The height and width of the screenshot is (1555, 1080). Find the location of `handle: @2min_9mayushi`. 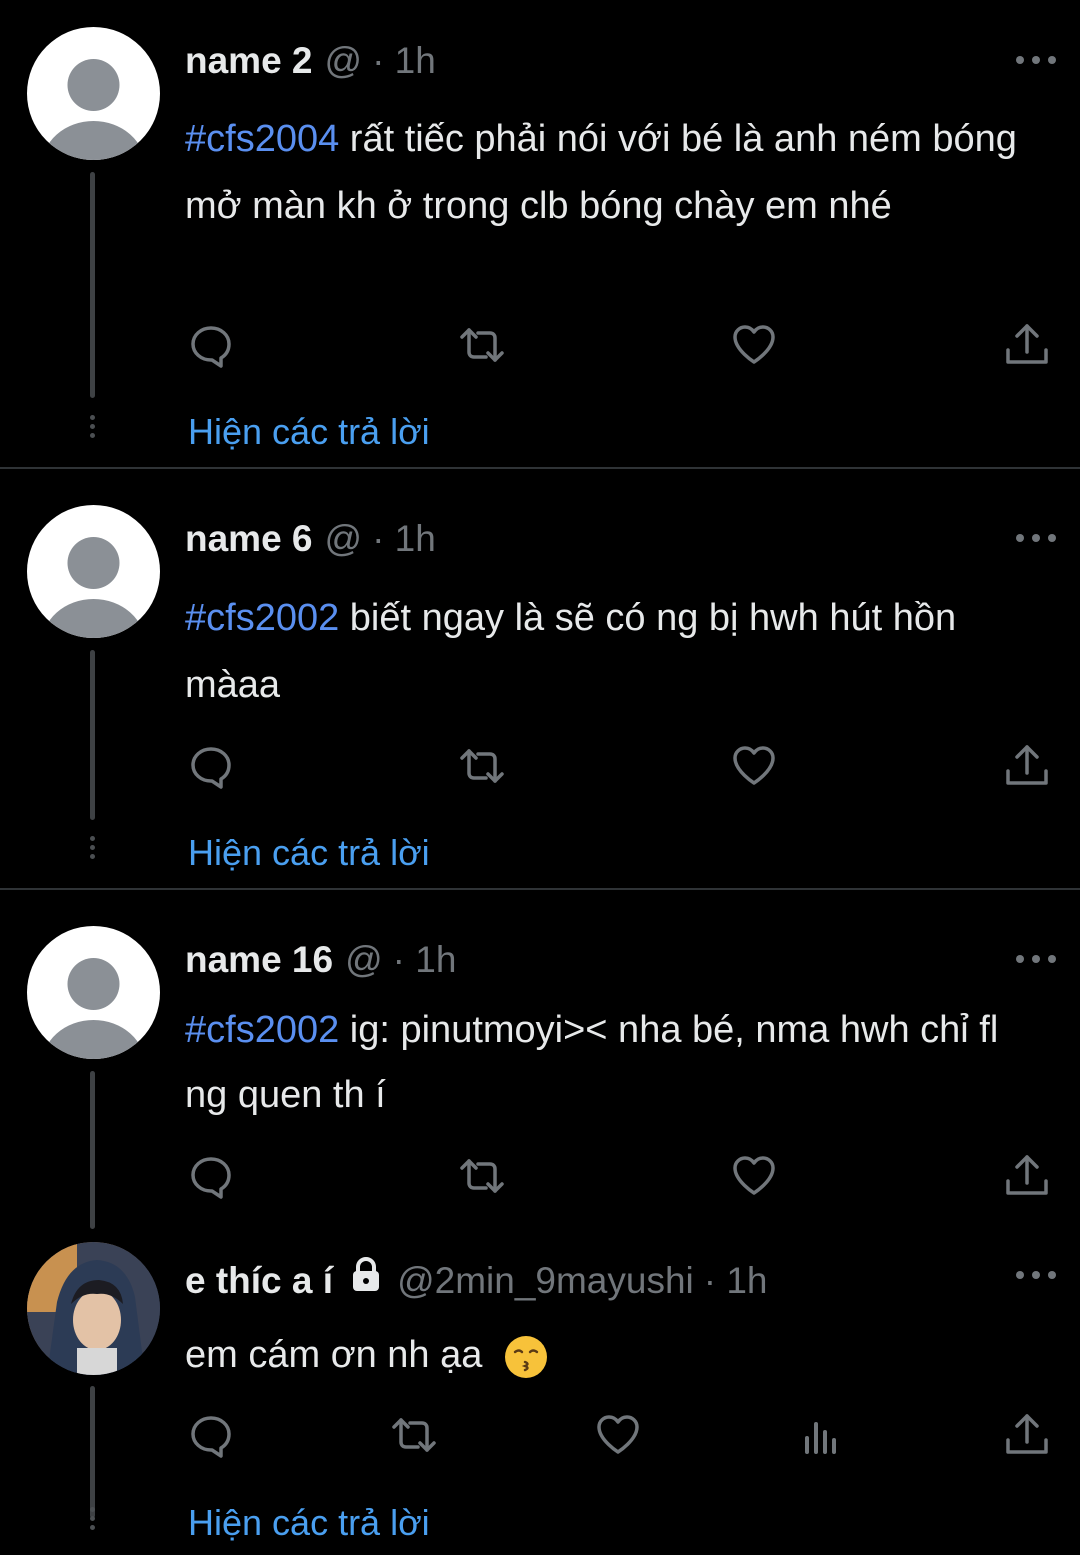

handle: @2min_9mayushi is located at coordinates (545, 1281).